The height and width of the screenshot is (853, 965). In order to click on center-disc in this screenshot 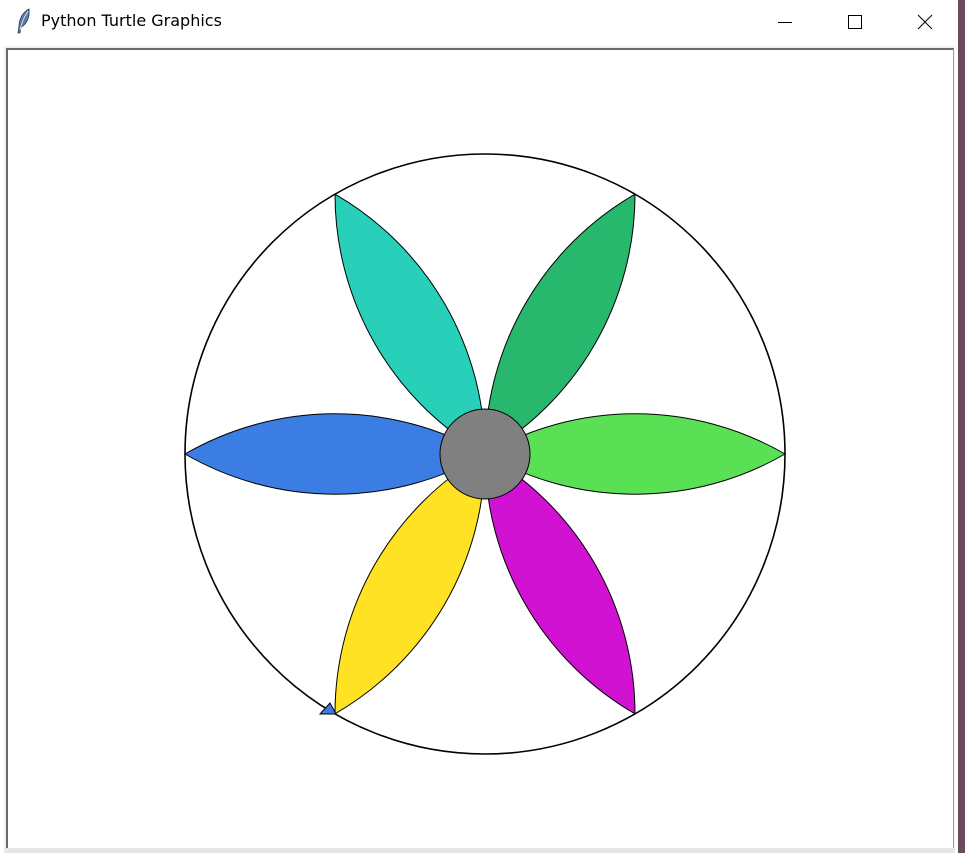, I will do `click(485, 454)`.